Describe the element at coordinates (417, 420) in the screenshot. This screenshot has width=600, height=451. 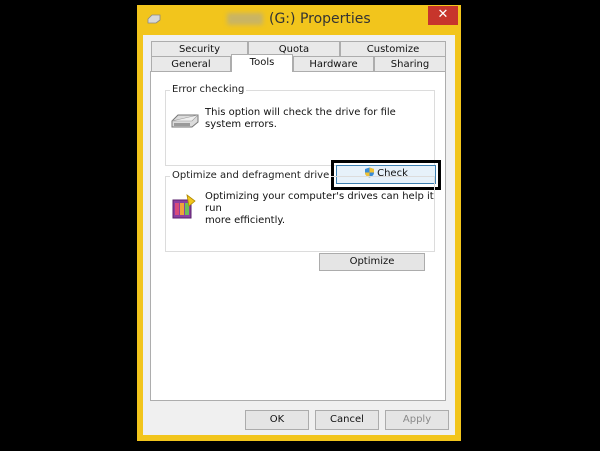
I see `apply-button: Apply` at that location.